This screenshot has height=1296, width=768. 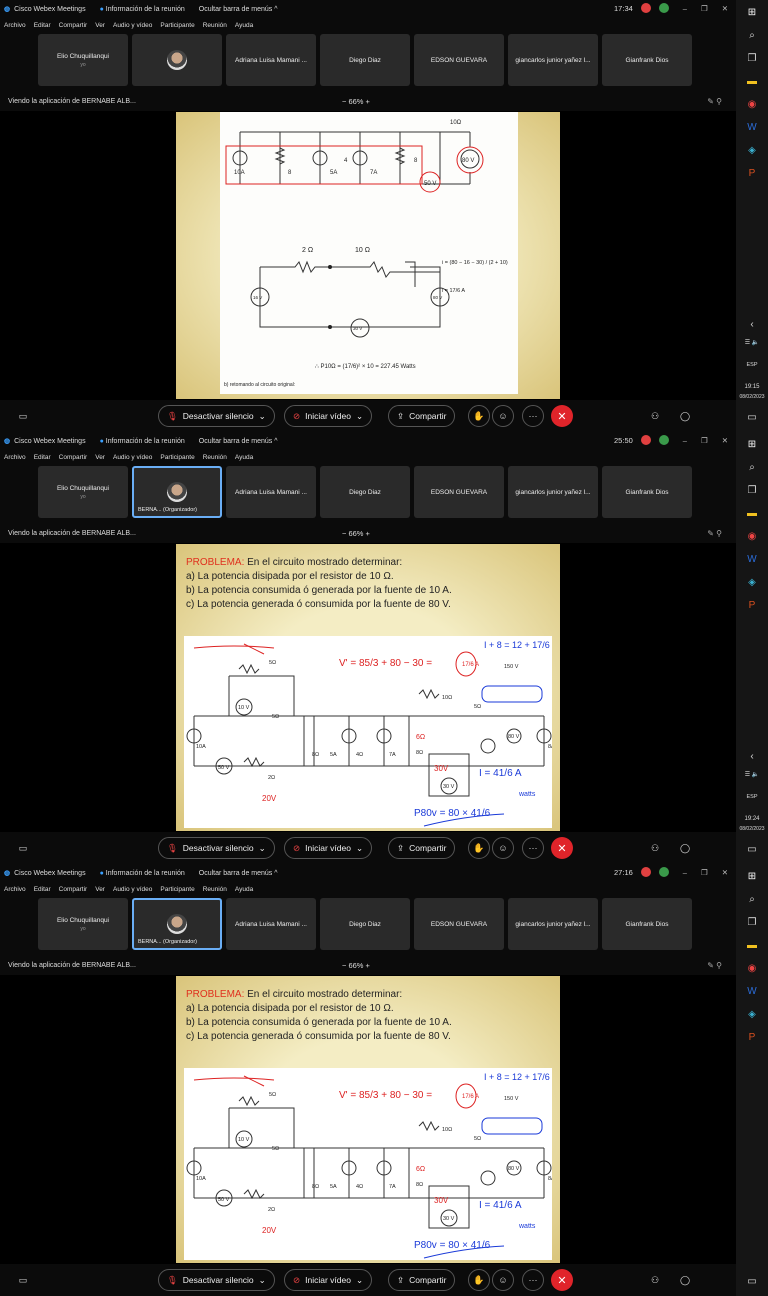 What do you see at coordinates (752, 81) in the screenshot?
I see `file-explorer-icon: ▬` at bounding box center [752, 81].